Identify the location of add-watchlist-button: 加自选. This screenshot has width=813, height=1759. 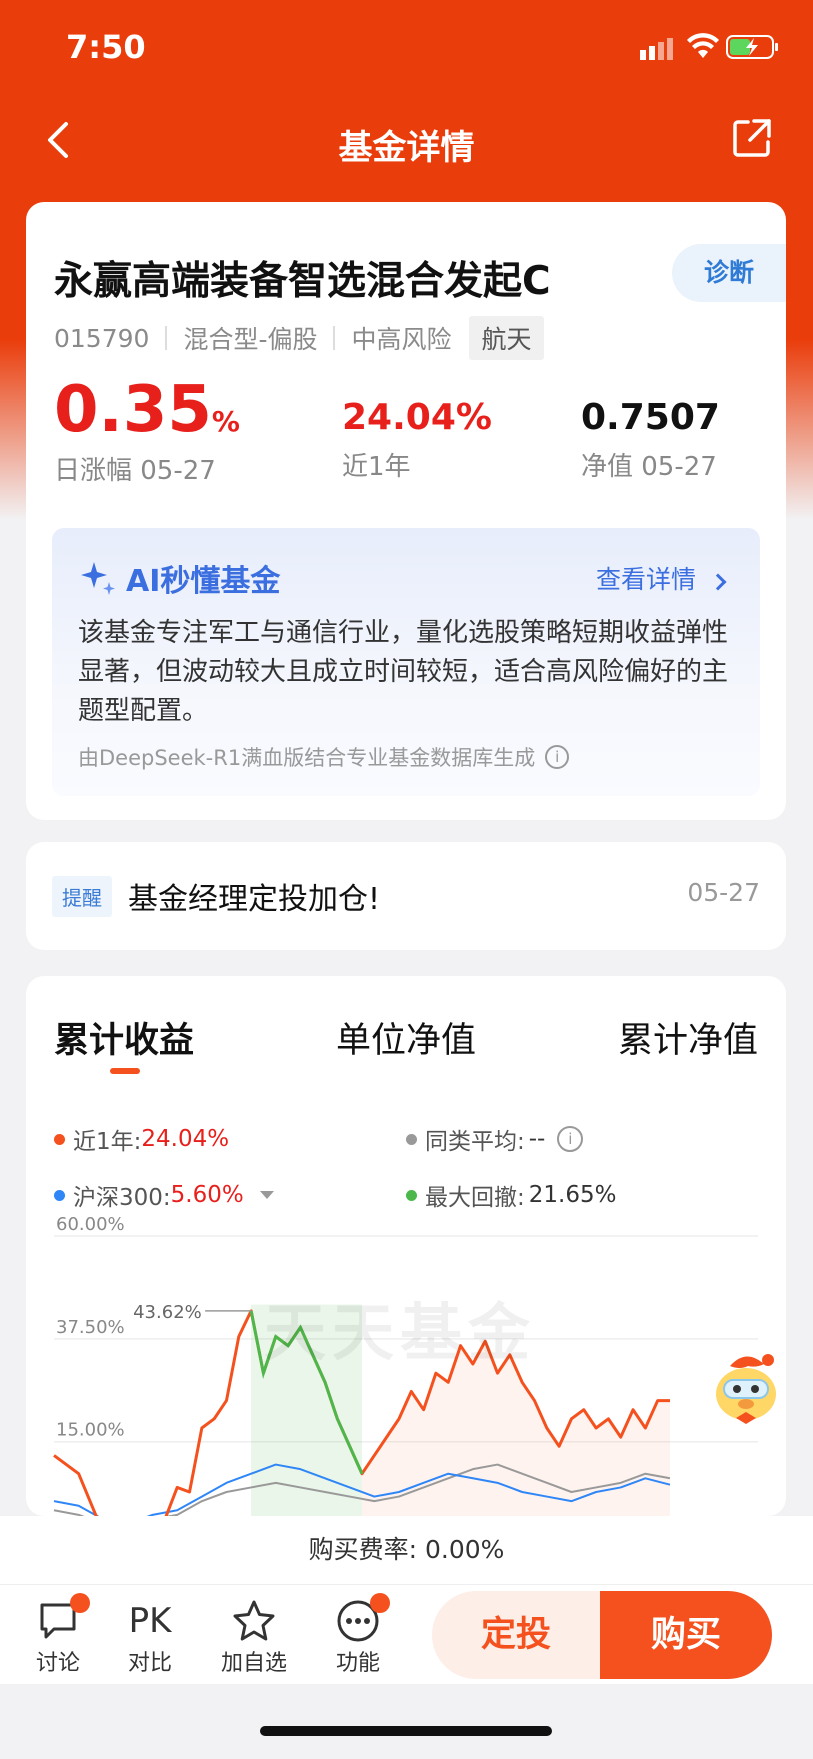
(254, 1637).